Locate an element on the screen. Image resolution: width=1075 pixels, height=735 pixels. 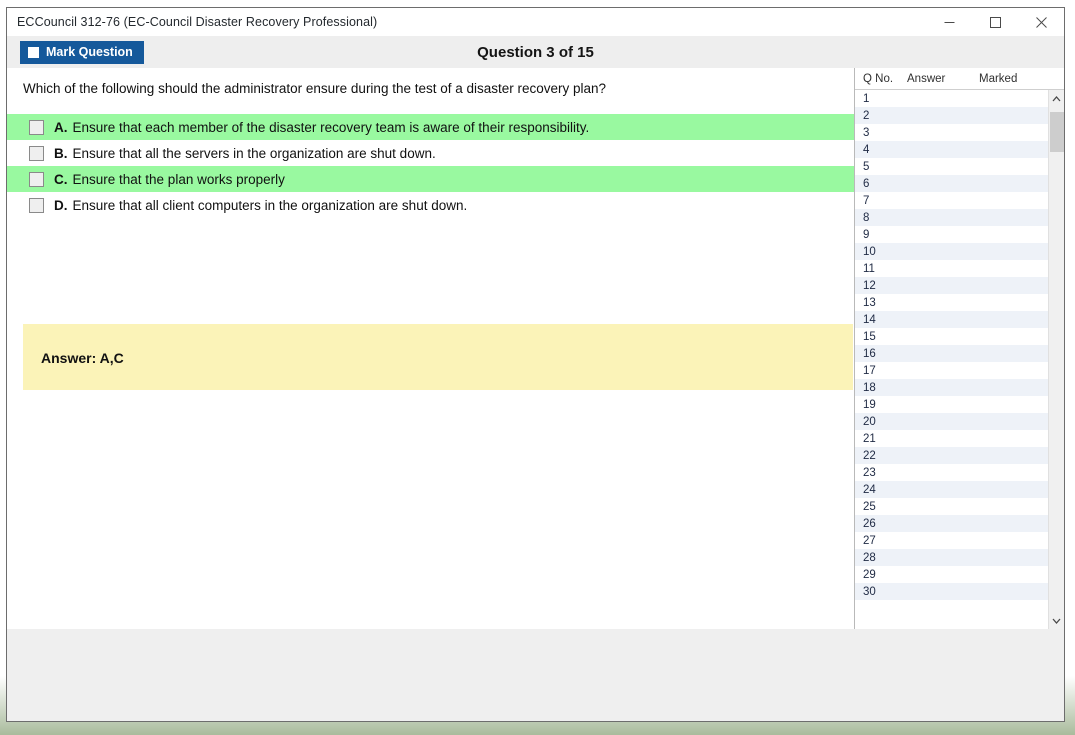
row-question-number: 19 is located at coordinates (869, 404).